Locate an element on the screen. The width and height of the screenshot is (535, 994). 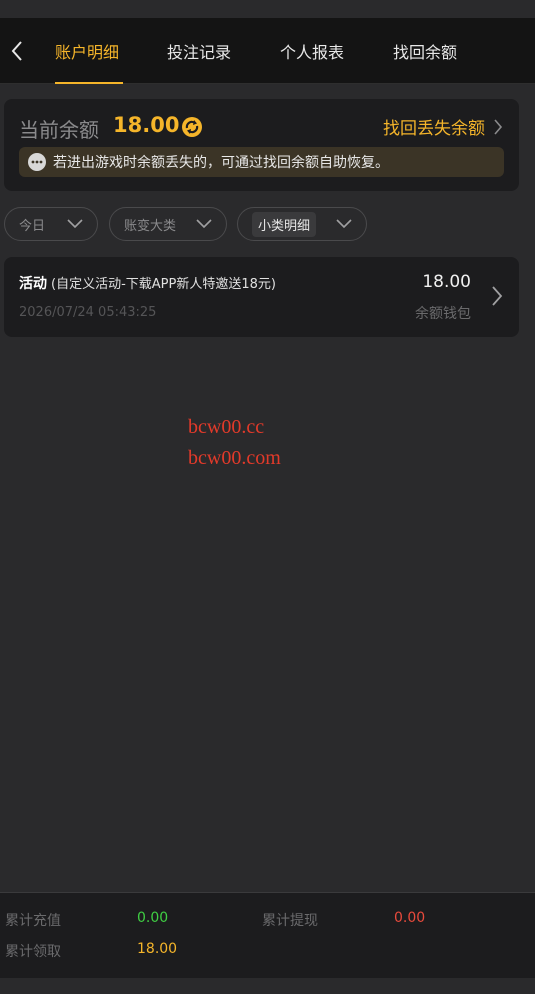
total-claimed-label: 累计领取 is located at coordinates (33, 952).